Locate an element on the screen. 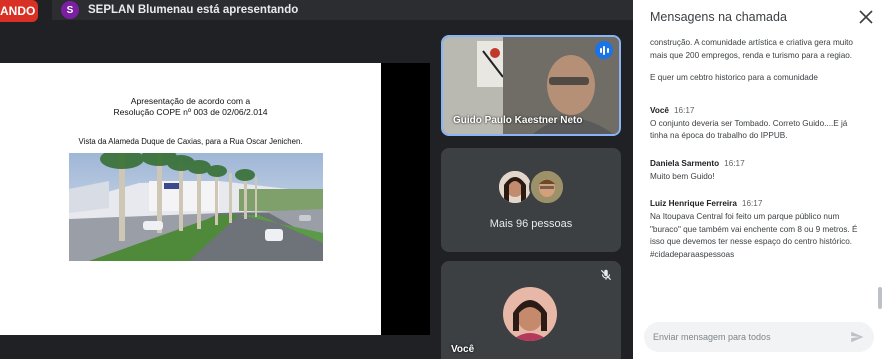 The height and width of the screenshot is (359, 891). chat-message-text: Muito bem Guido! is located at coordinates (682, 176).